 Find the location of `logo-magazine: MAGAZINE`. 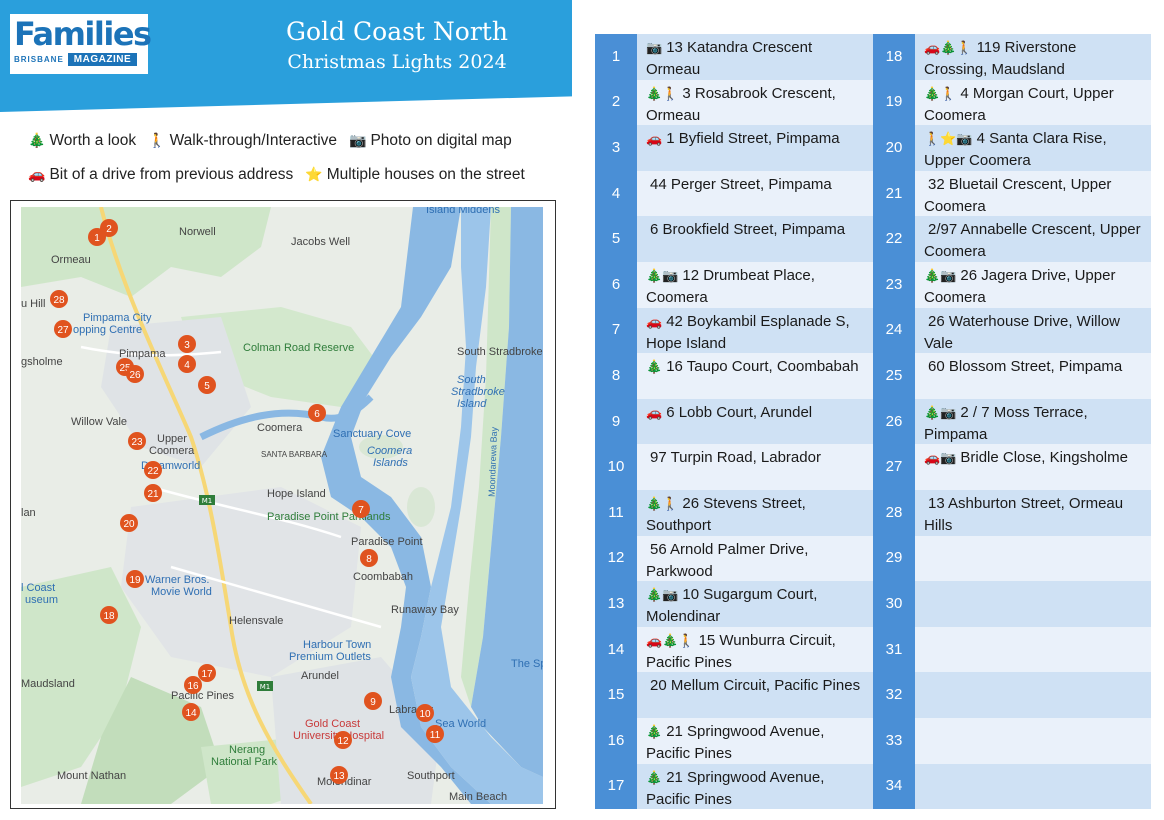

logo-magazine: MAGAZINE is located at coordinates (102, 59).